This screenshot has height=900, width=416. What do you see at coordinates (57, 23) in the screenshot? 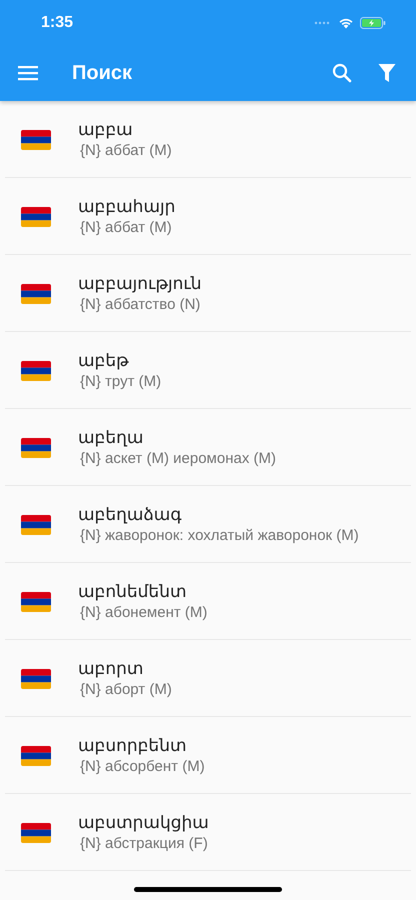
I see `status-time: 1:35` at bounding box center [57, 23].